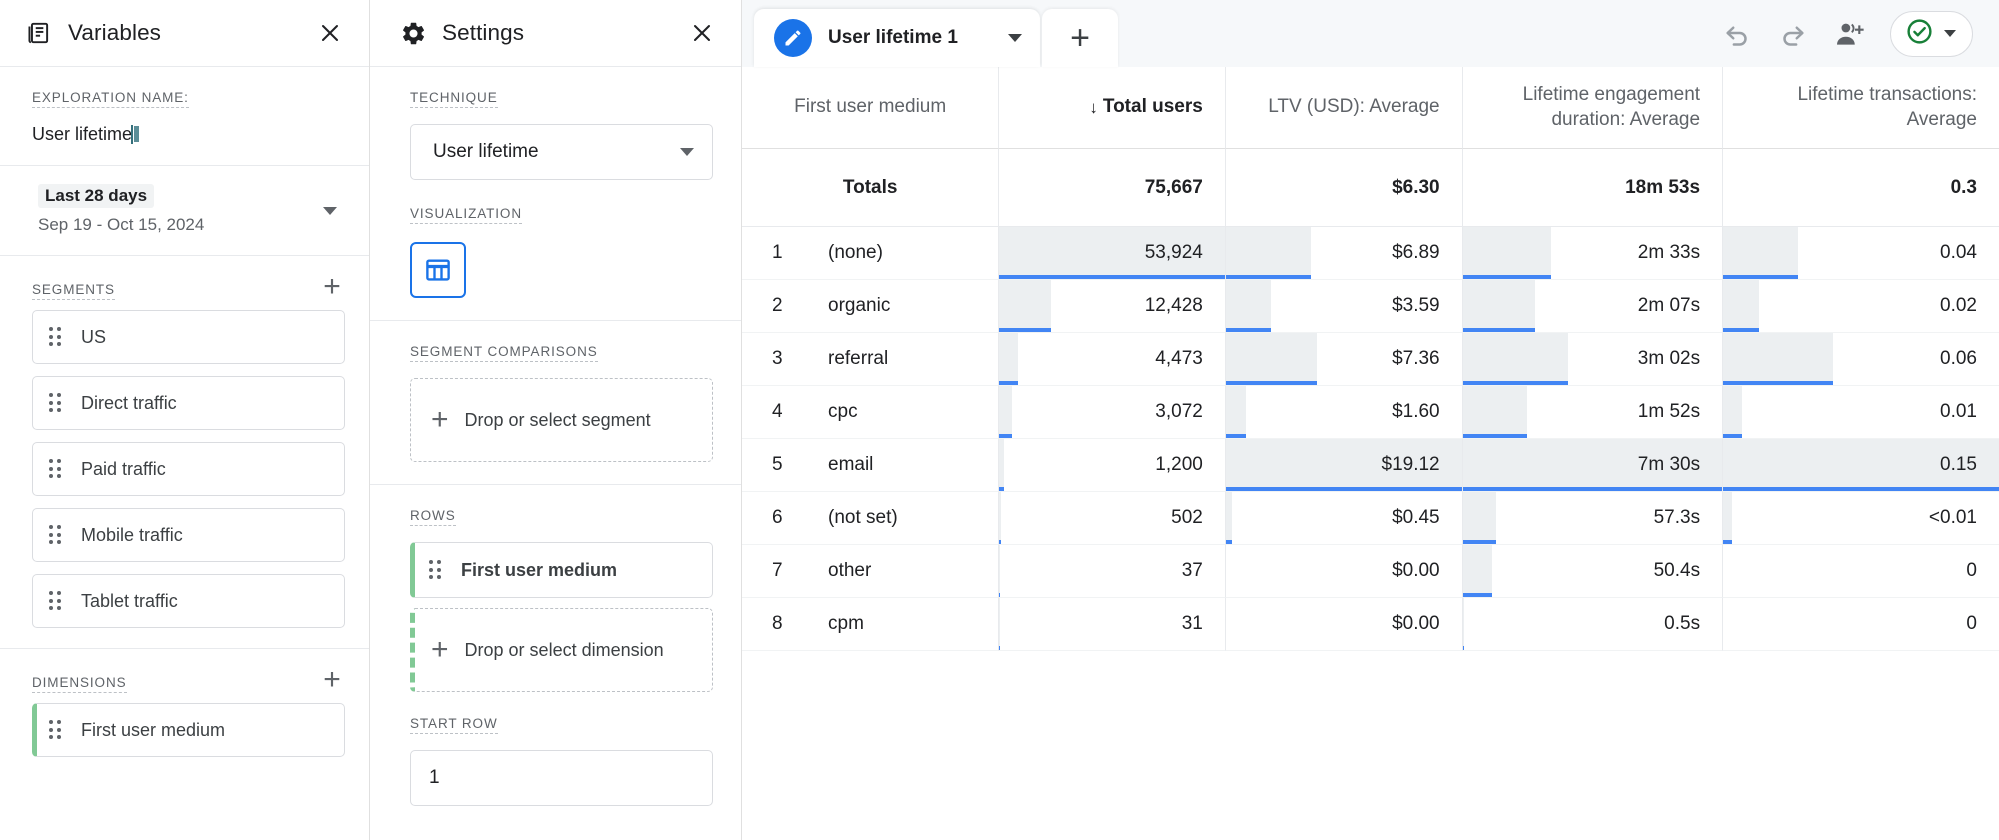 Image resolution: width=1999 pixels, height=840 pixels. Describe the element at coordinates (188, 535) in the screenshot. I see `segment-item-mobile-traffic: Mobile traffic` at that location.